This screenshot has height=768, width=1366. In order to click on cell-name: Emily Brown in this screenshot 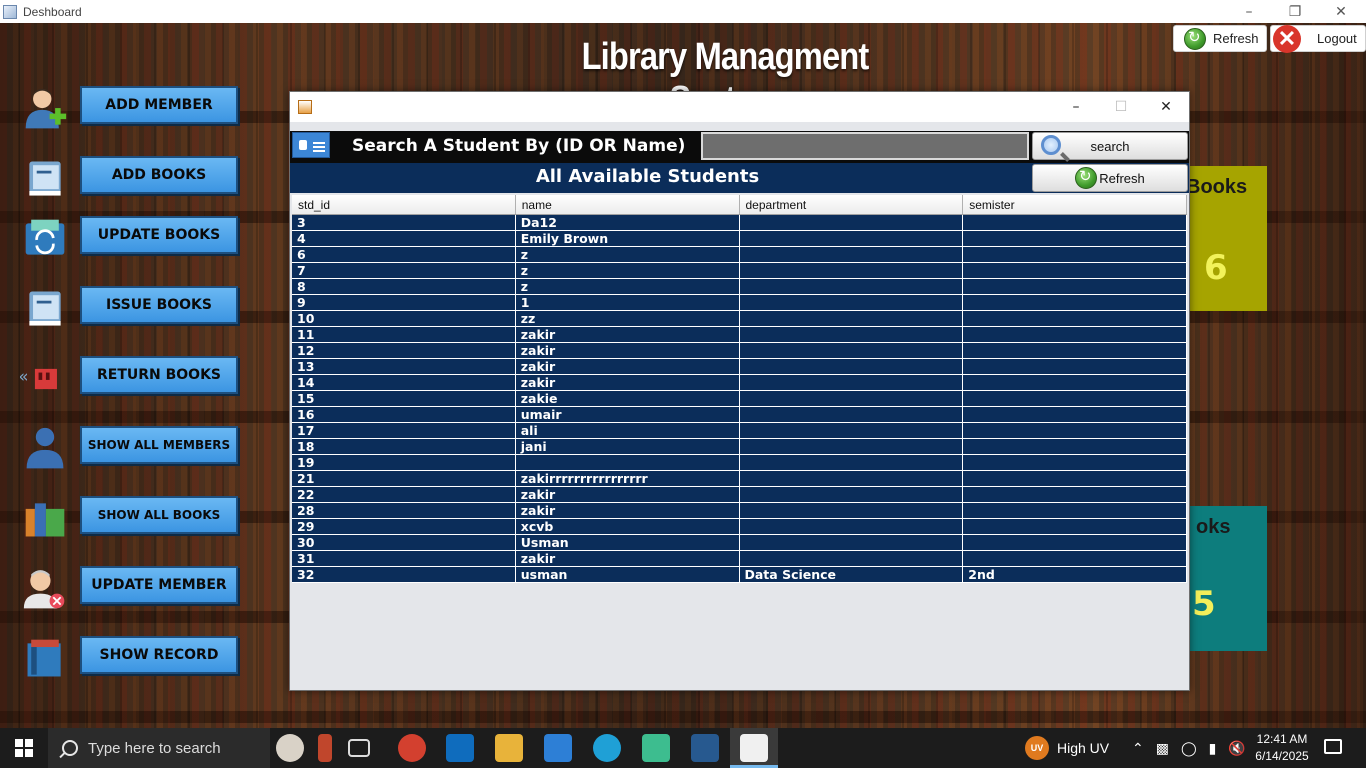, I will do `click(628, 238)`.